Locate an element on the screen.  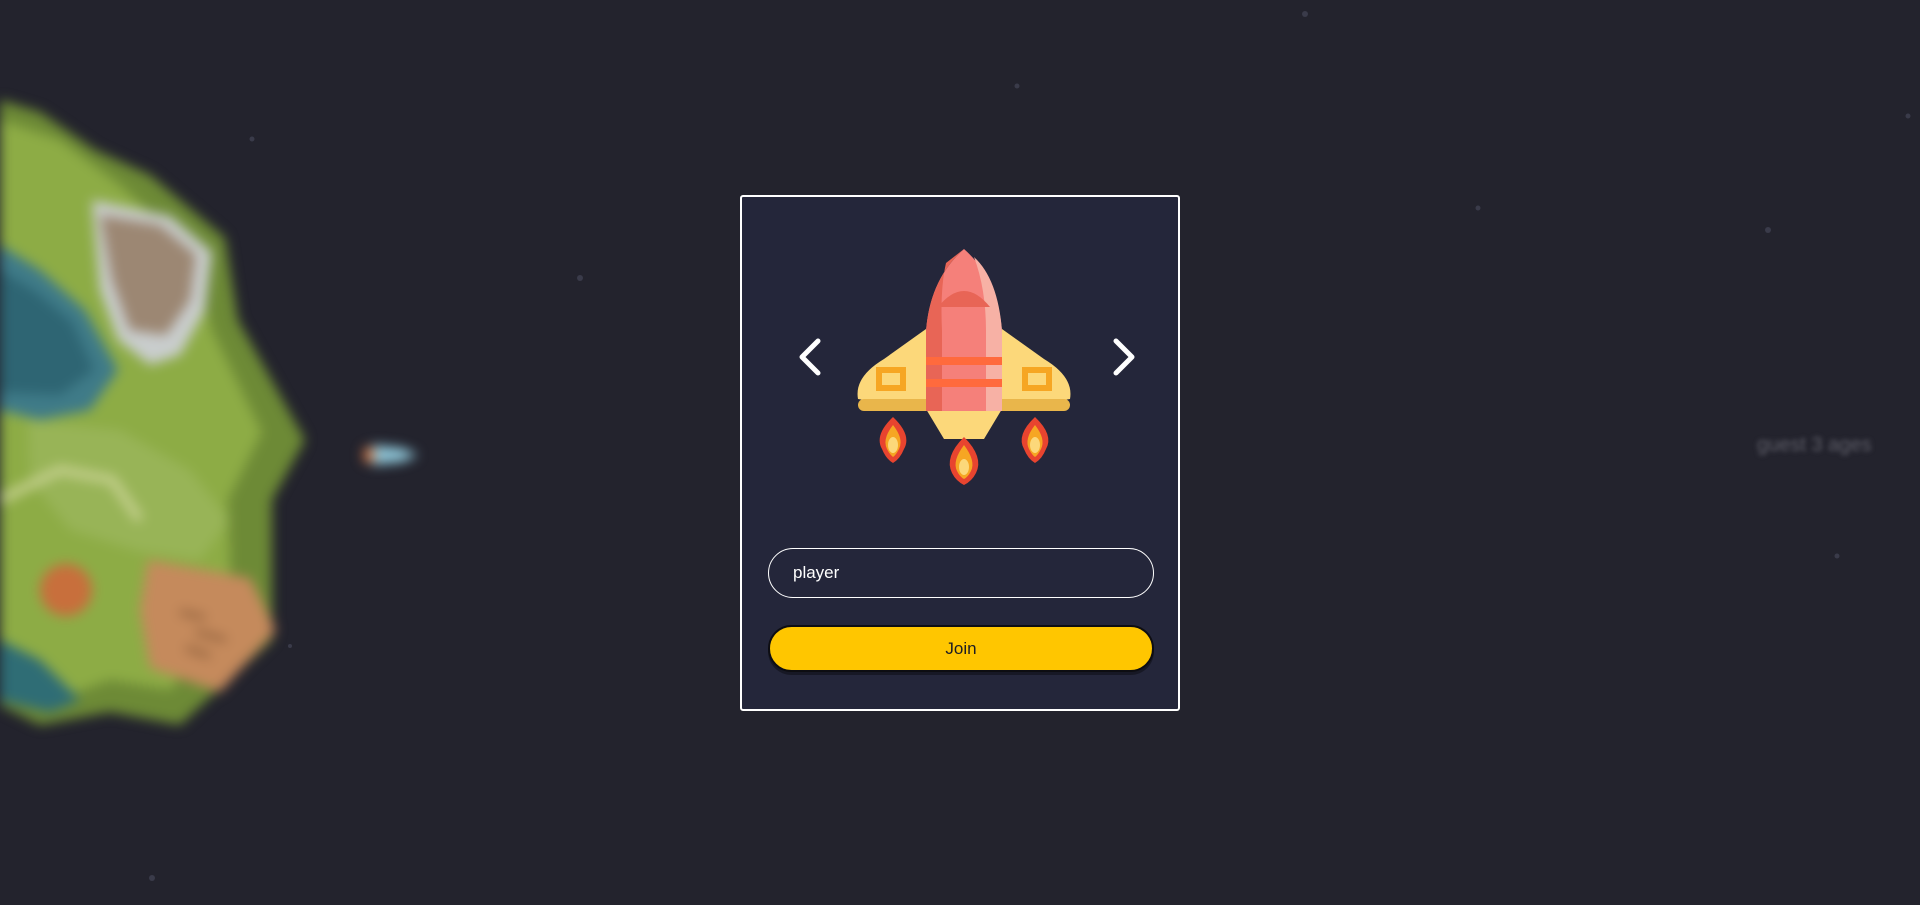
chevron-right-icon is located at coordinates (1124, 357).